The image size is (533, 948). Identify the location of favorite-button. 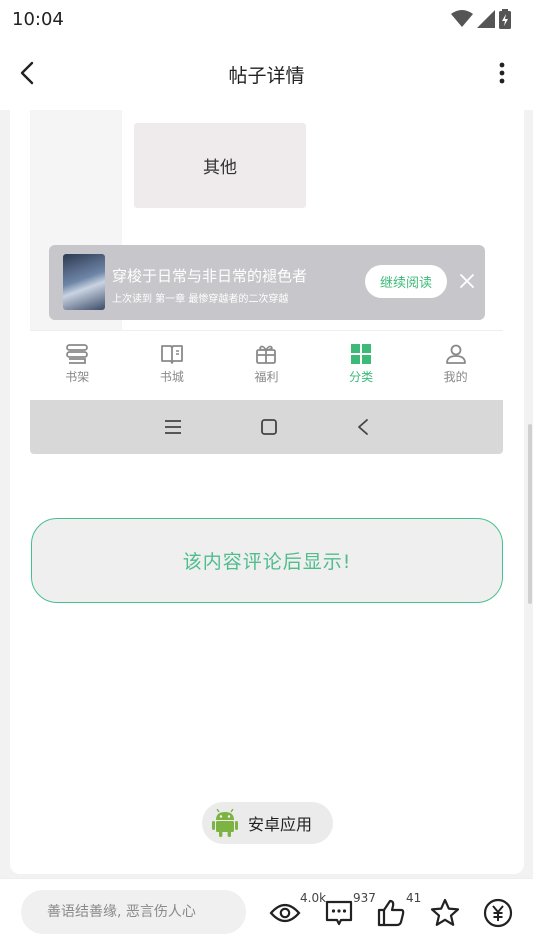
(445, 913).